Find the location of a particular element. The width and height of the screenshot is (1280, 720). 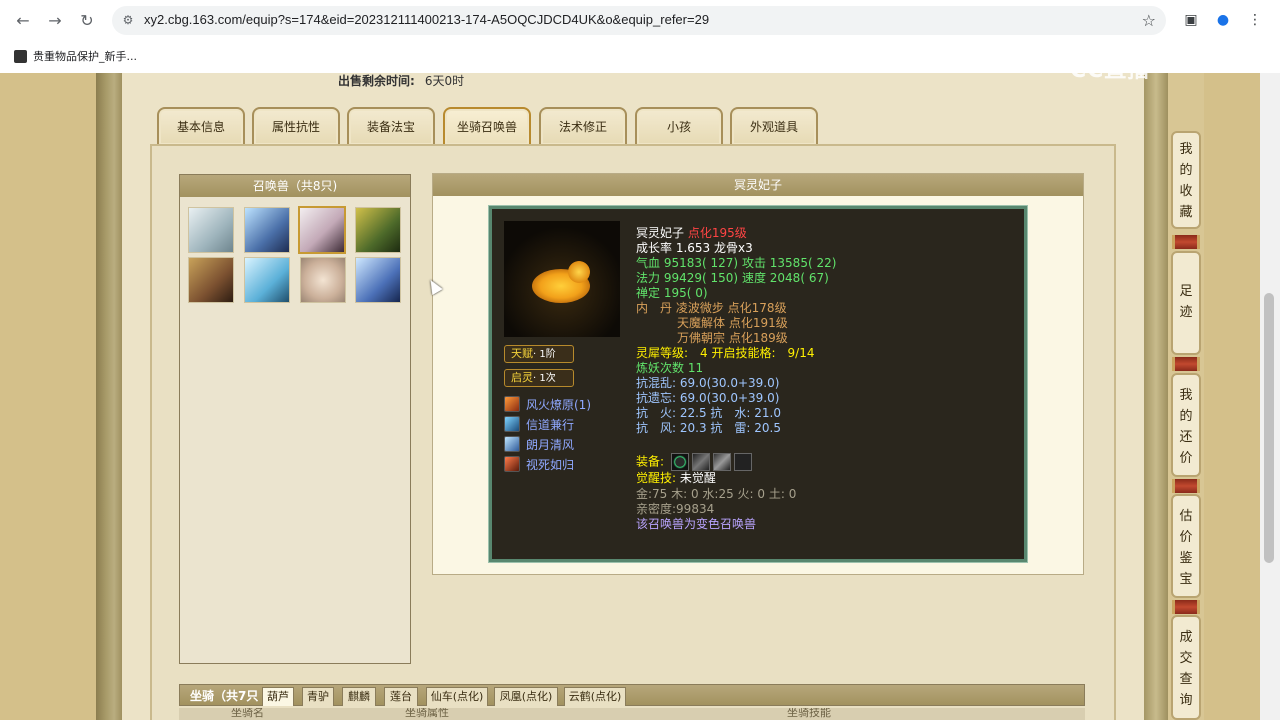

neidan-line-2: 天魔解体 点化191级 is located at coordinates (732, 323).